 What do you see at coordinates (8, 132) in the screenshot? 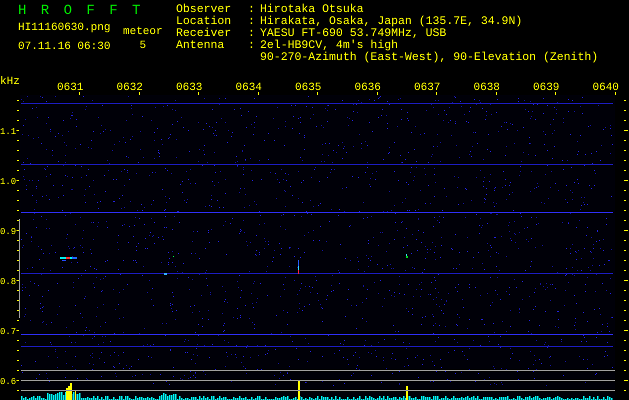
I see `frequency-label: 1.1` at bounding box center [8, 132].